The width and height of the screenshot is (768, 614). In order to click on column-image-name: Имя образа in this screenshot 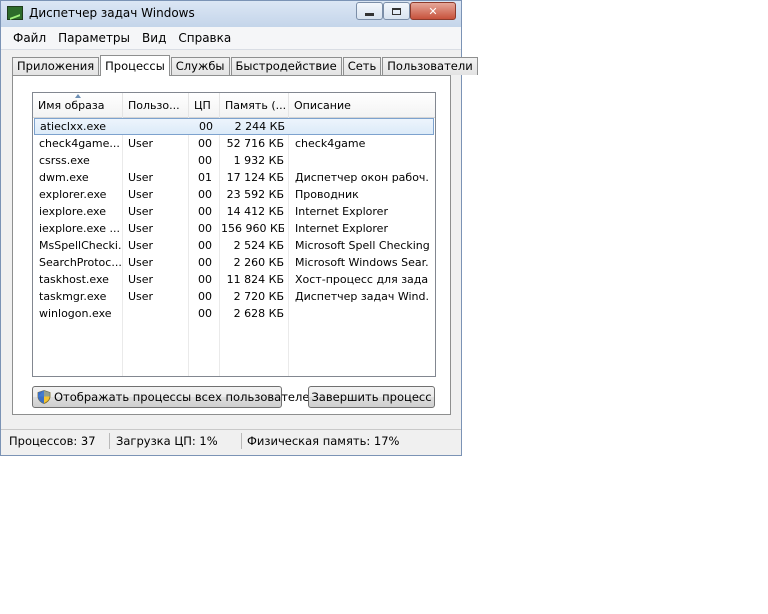, I will do `click(78, 105)`.